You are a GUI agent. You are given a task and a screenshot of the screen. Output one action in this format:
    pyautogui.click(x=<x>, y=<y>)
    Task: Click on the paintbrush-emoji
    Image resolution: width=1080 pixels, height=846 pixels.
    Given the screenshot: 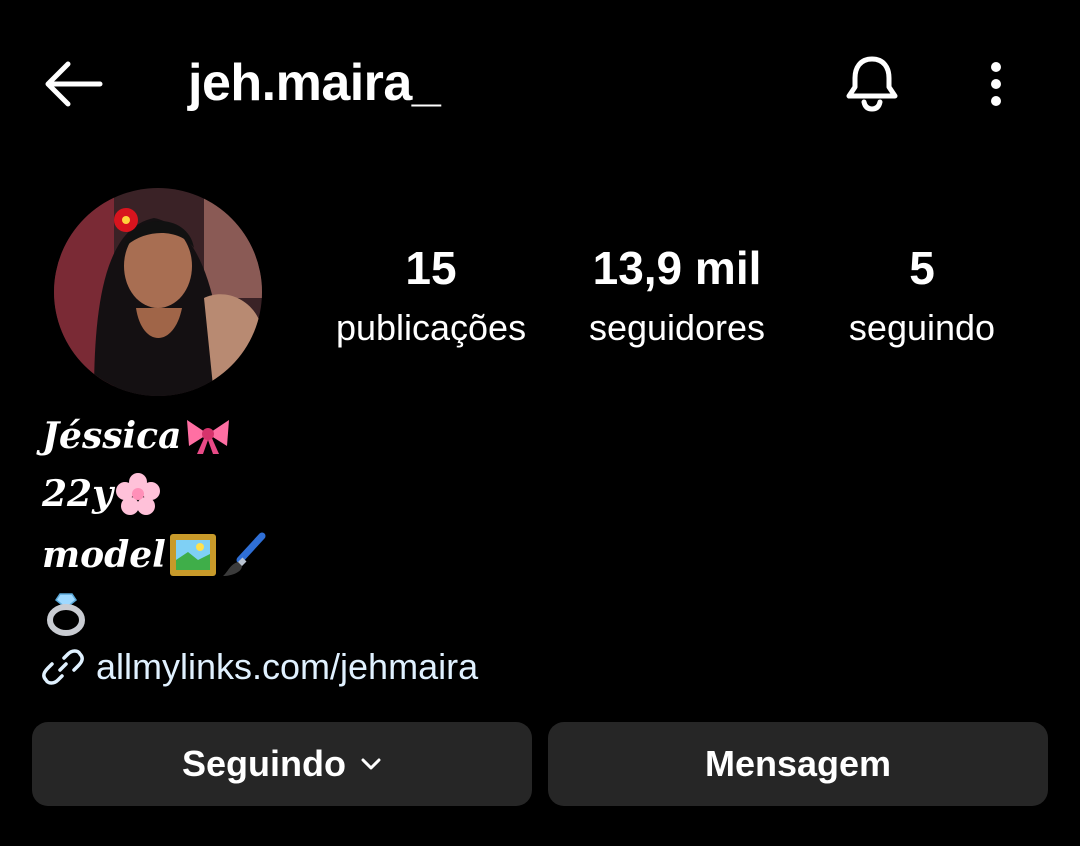 What is the action you would take?
    pyautogui.click(x=243, y=555)
    